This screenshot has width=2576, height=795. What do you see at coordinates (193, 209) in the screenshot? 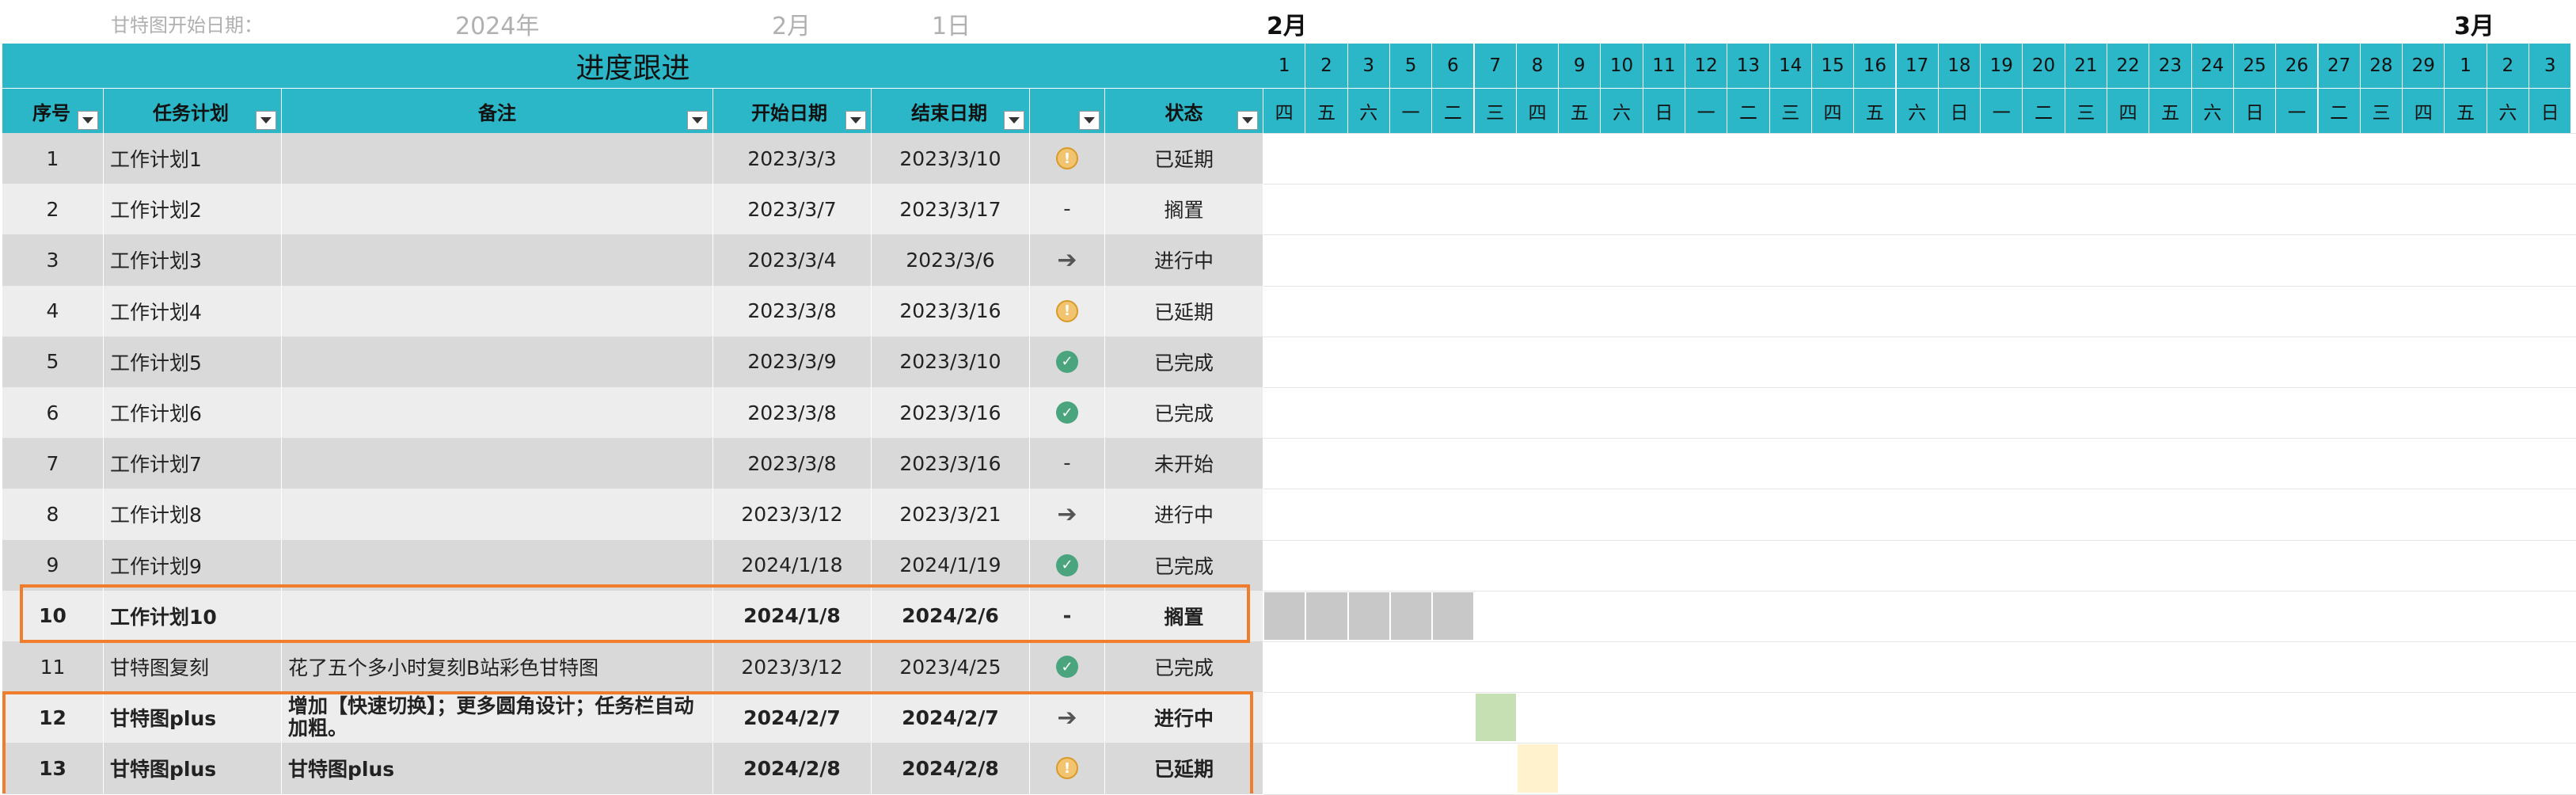
I see `cell-task: 工作计划2` at bounding box center [193, 209].